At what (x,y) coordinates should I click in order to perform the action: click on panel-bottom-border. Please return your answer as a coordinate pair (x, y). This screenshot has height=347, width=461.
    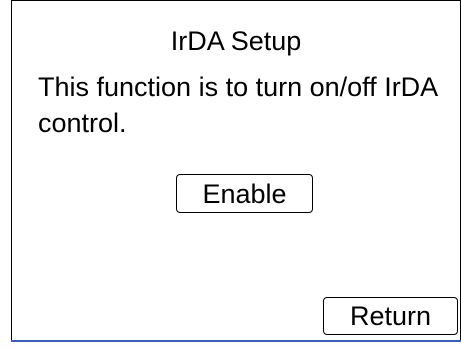
    Looking at the image, I should click on (236, 341).